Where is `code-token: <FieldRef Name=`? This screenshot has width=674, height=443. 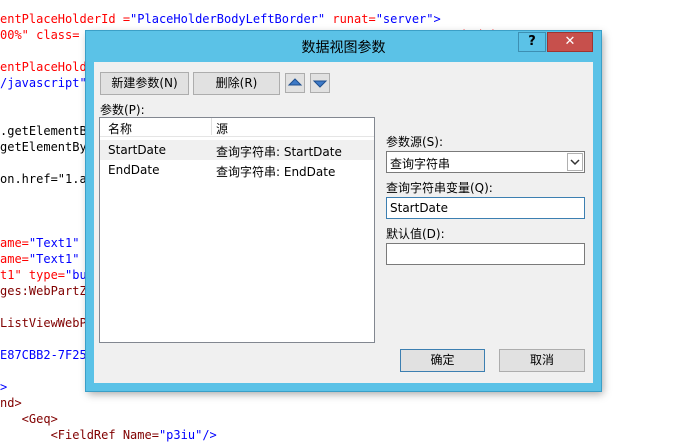 code-token: <FieldRef Name= is located at coordinates (79, 435).